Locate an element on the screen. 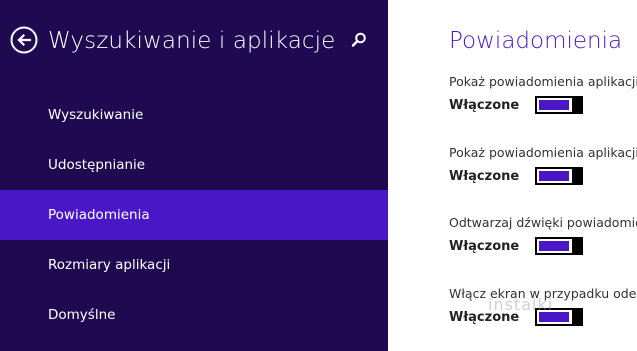 The height and width of the screenshot is (351, 637). back-button is located at coordinates (24, 40).